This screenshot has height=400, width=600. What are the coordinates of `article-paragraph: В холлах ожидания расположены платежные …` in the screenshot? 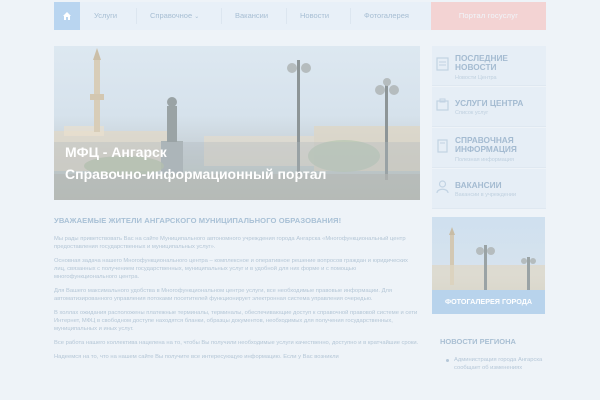 It's located at (236, 321).